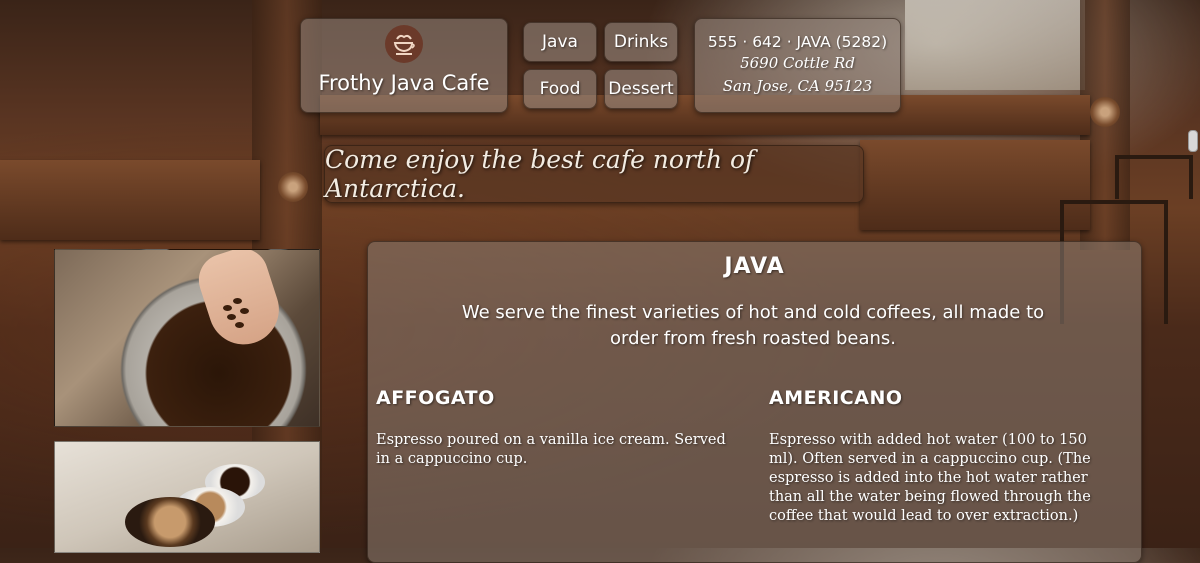 The width and height of the screenshot is (1200, 563). Describe the element at coordinates (641, 89) in the screenshot. I see `nav-dessert-button: Dessert` at that location.